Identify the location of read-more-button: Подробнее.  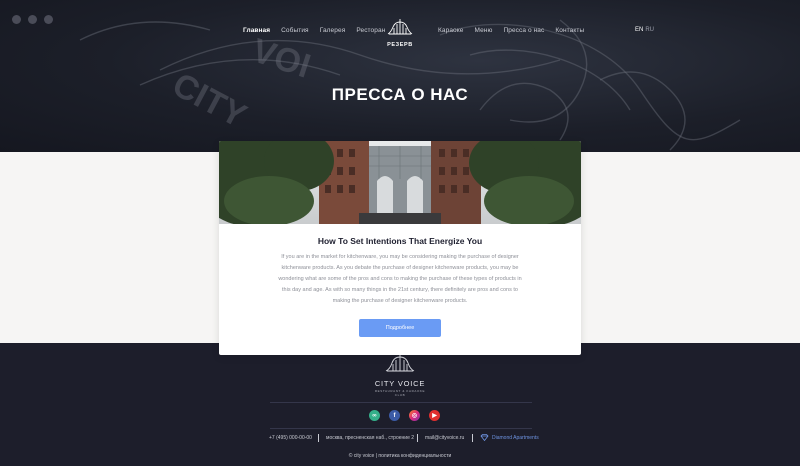
(400, 328).